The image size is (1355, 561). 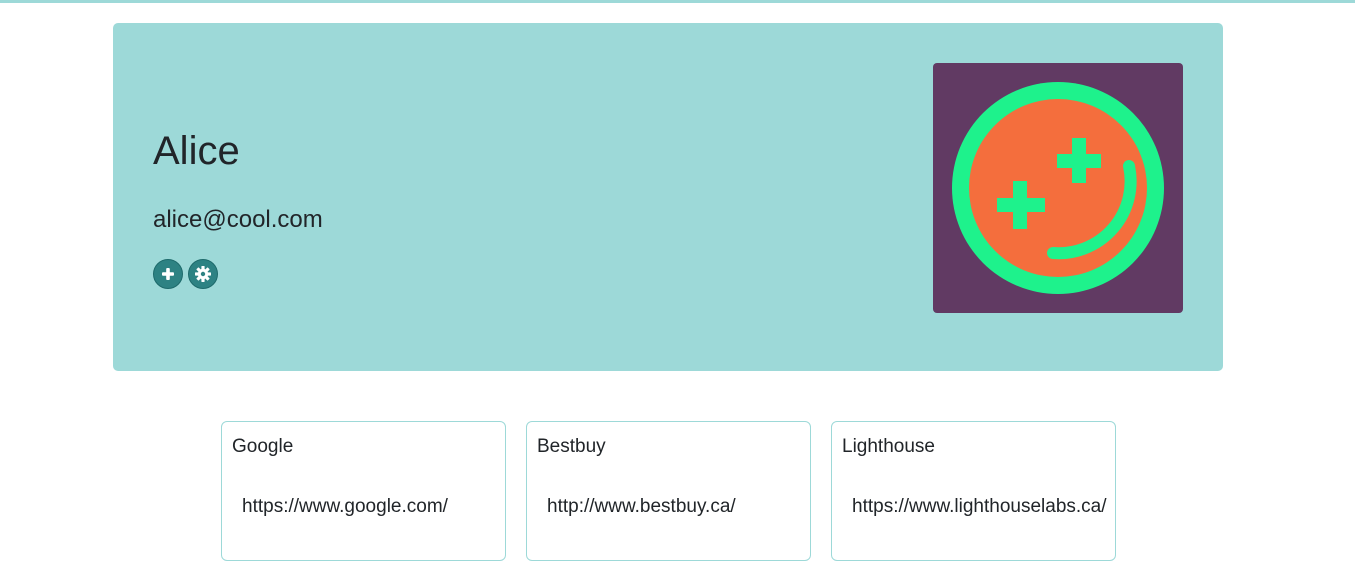 I want to click on profile-name: Alice, so click(x=196, y=151).